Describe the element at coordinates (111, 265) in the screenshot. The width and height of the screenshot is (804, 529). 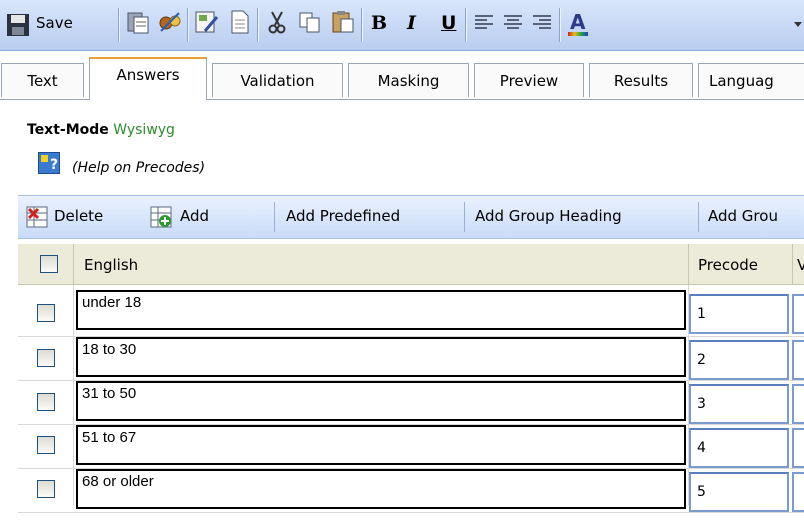
I see `column-header-english: English` at that location.